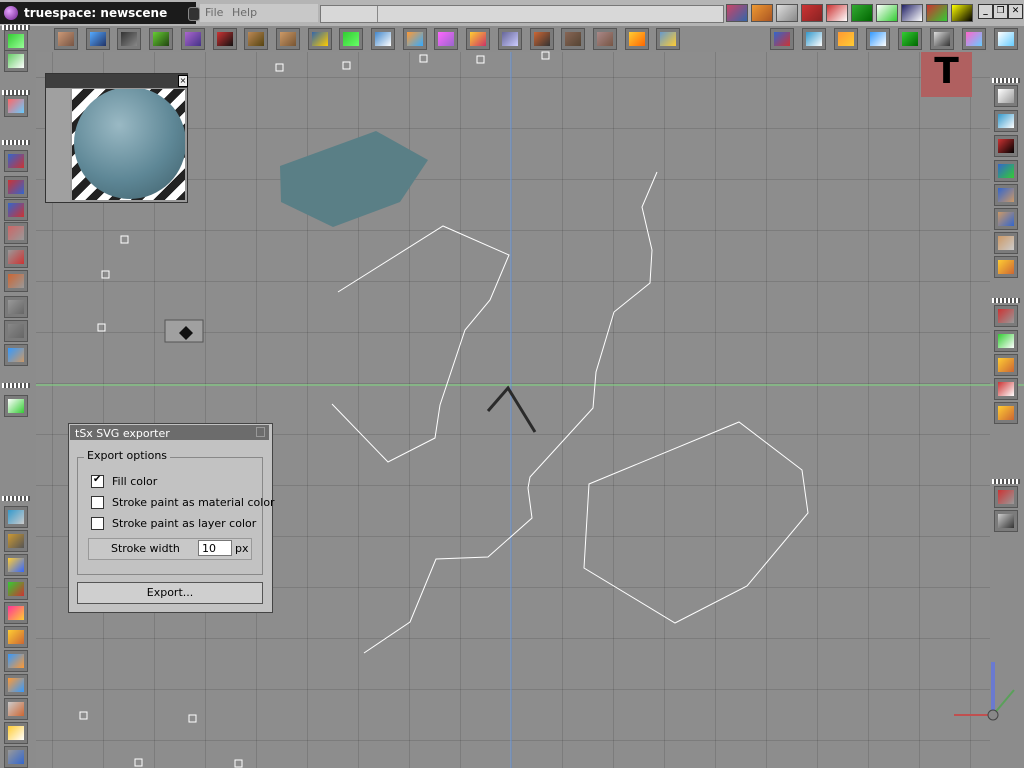  I want to click on dialog-close-icon, so click(260, 432).